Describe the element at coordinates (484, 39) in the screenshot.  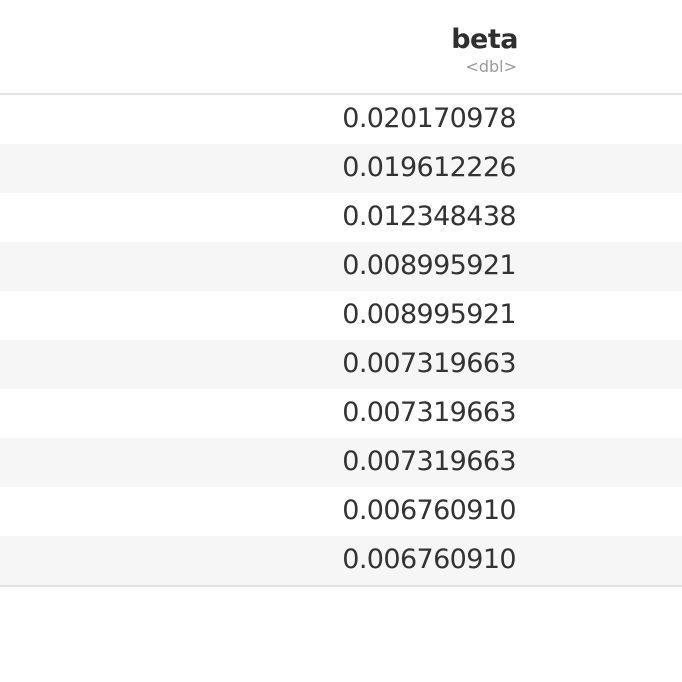
I see `column-header-beta: beta` at that location.